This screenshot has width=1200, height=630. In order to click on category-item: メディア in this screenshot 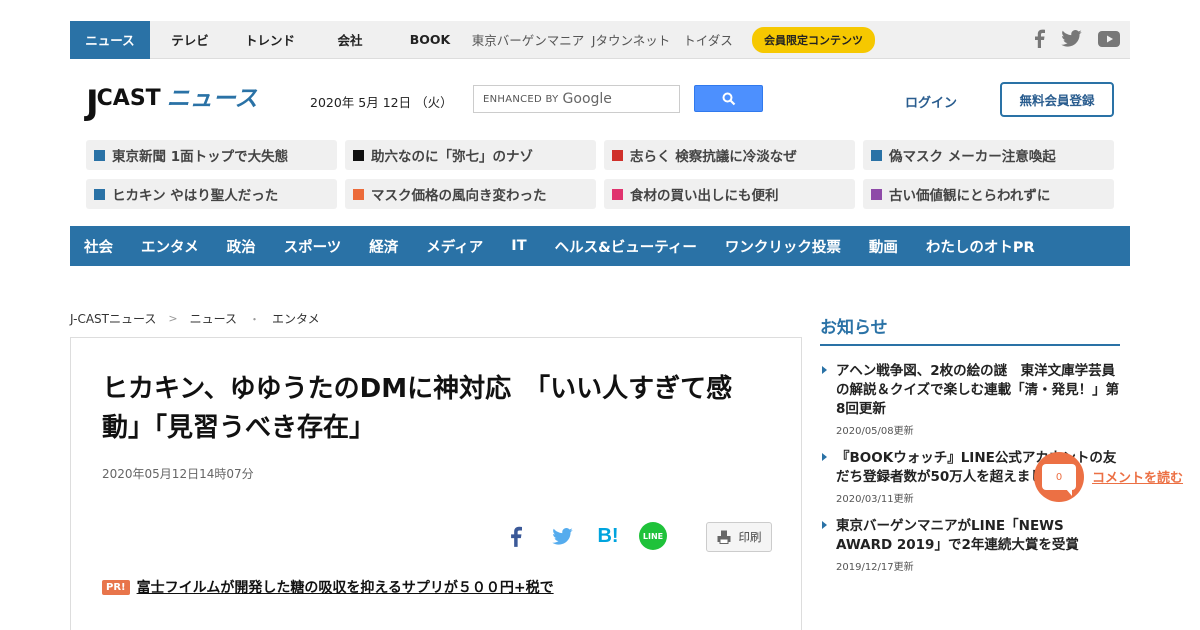, I will do `click(454, 246)`.